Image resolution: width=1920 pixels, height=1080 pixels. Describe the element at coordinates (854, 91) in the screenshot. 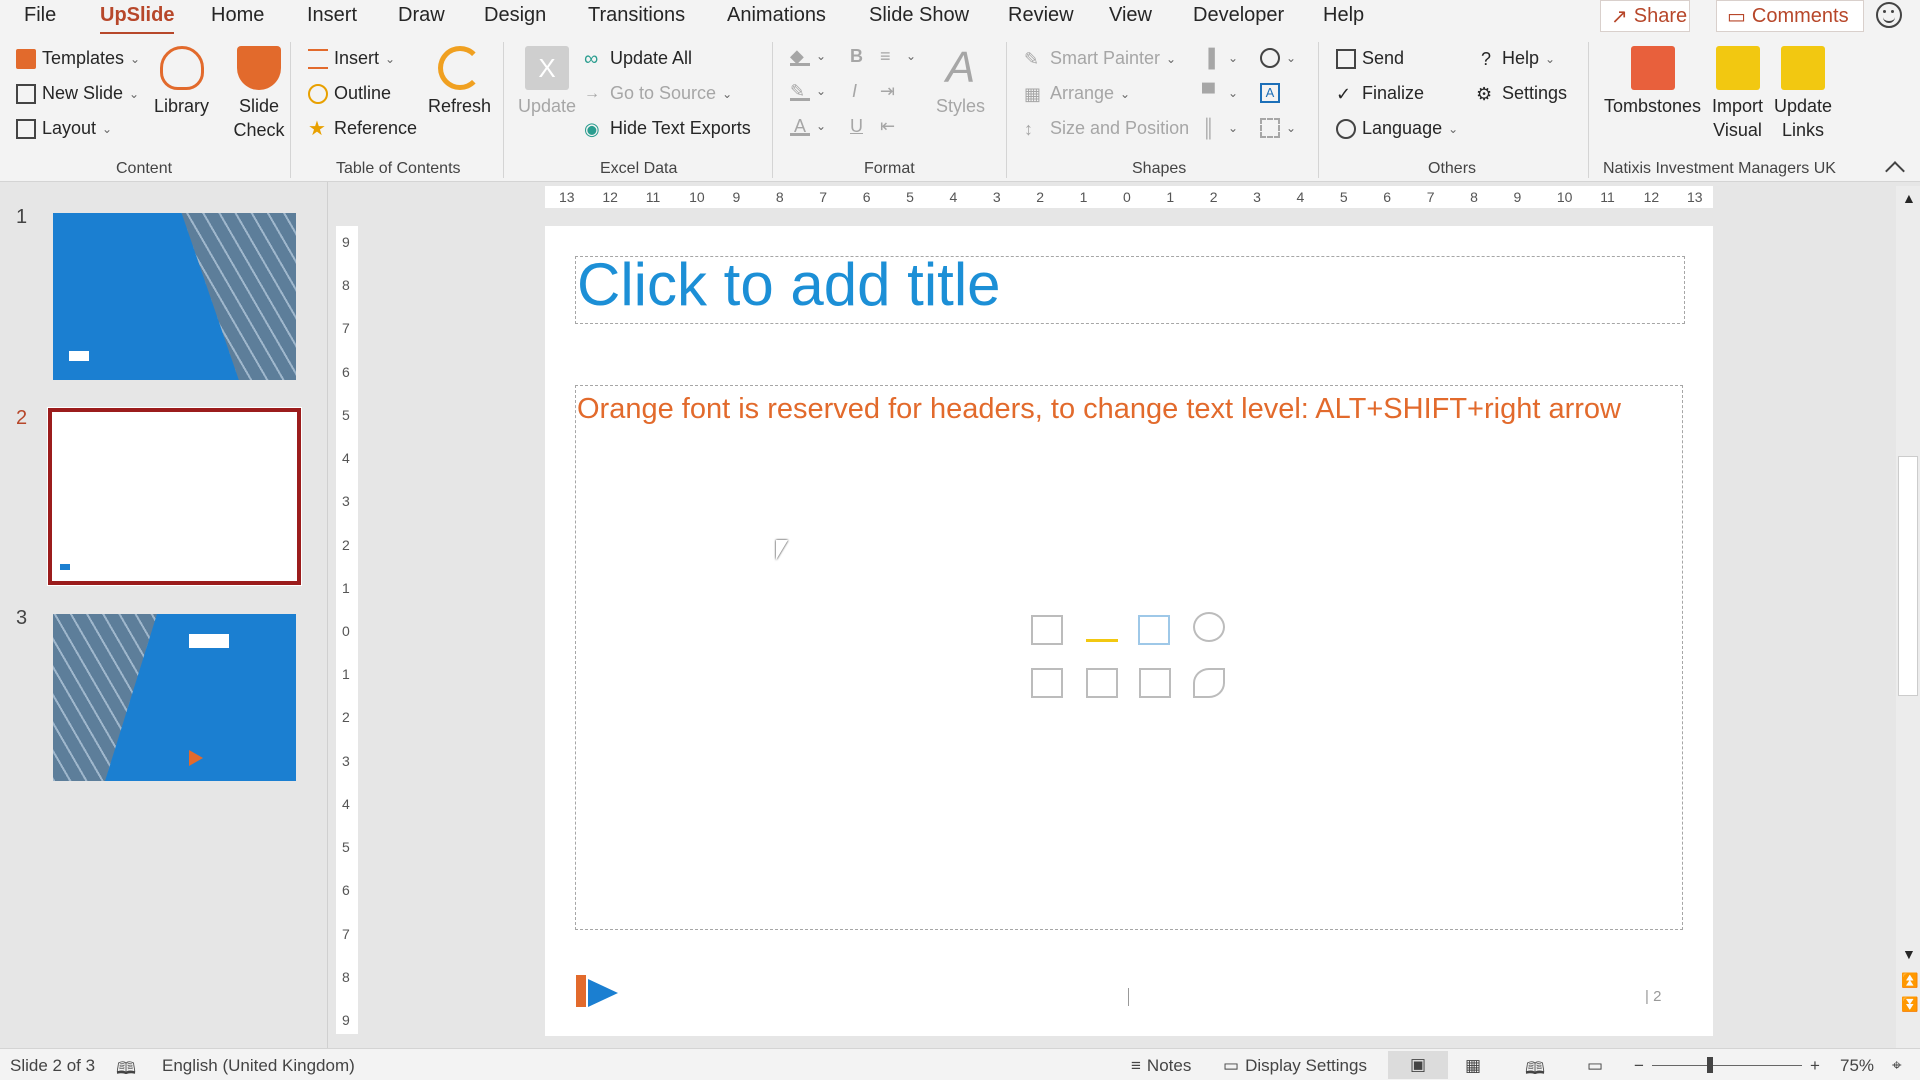

I see `italic-button: I` at that location.